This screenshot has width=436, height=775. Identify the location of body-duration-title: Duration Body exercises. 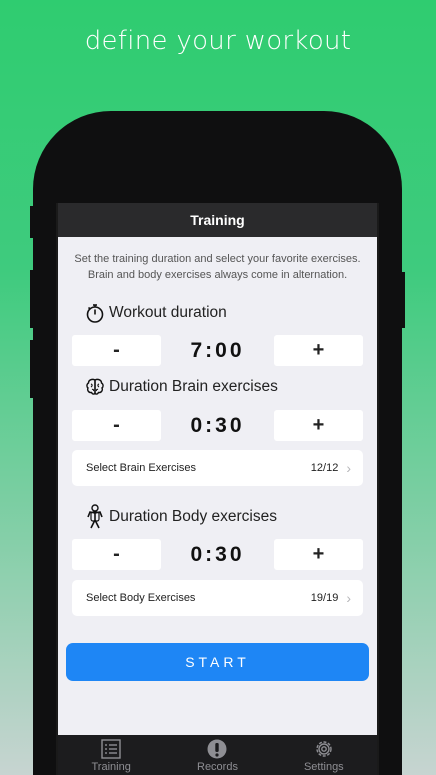
(230, 517).